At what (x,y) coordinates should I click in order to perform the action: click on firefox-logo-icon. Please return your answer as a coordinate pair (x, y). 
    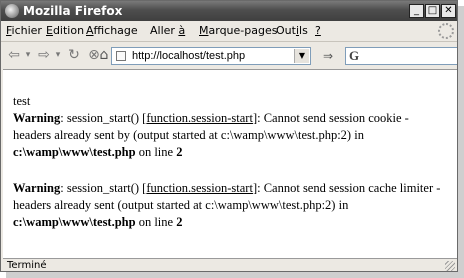
    Looking at the image, I should click on (12, 11).